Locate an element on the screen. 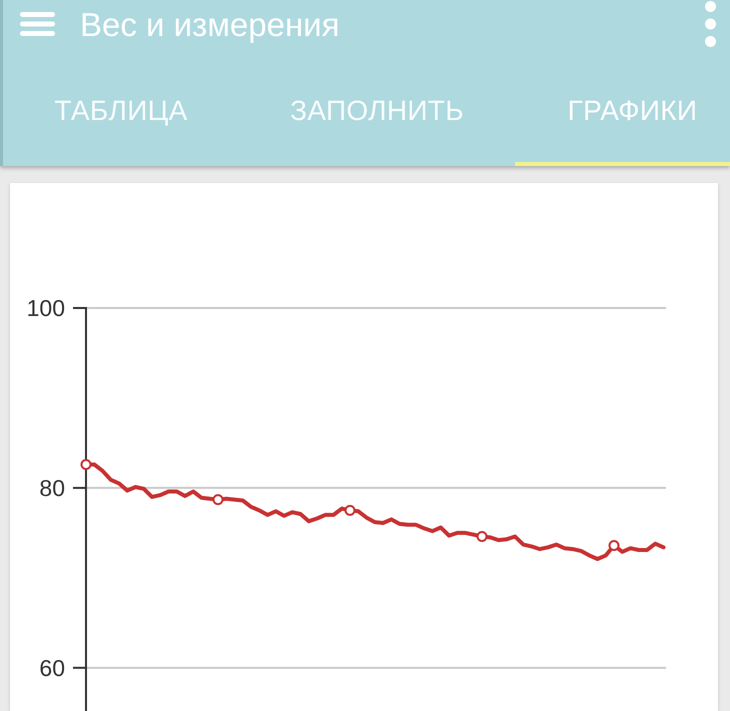 This screenshot has width=730, height=711. y-tick-label: 80 is located at coordinates (52, 487).